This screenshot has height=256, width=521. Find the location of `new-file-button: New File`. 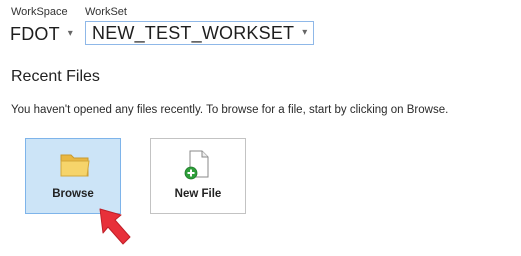

new-file-button: New File is located at coordinates (198, 176).